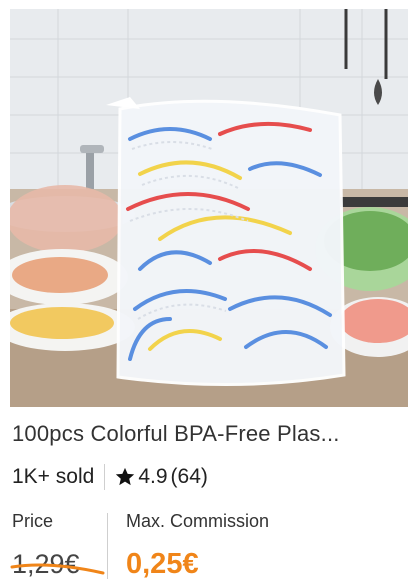 The width and height of the screenshot is (418, 587). What do you see at coordinates (53, 476) in the screenshot?
I see `sold-count: 1K+ sold` at bounding box center [53, 476].